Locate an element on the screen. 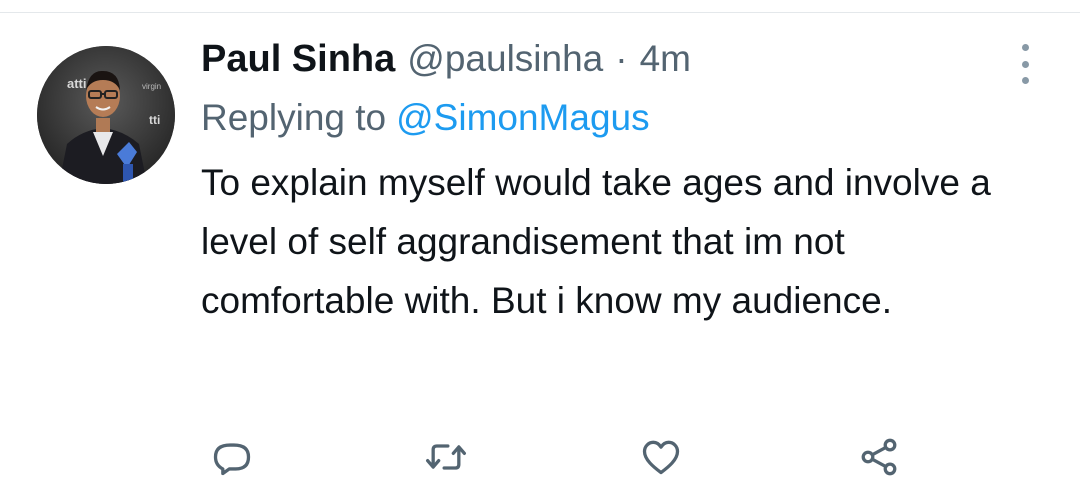  more-options-button is located at coordinates (1025, 64).